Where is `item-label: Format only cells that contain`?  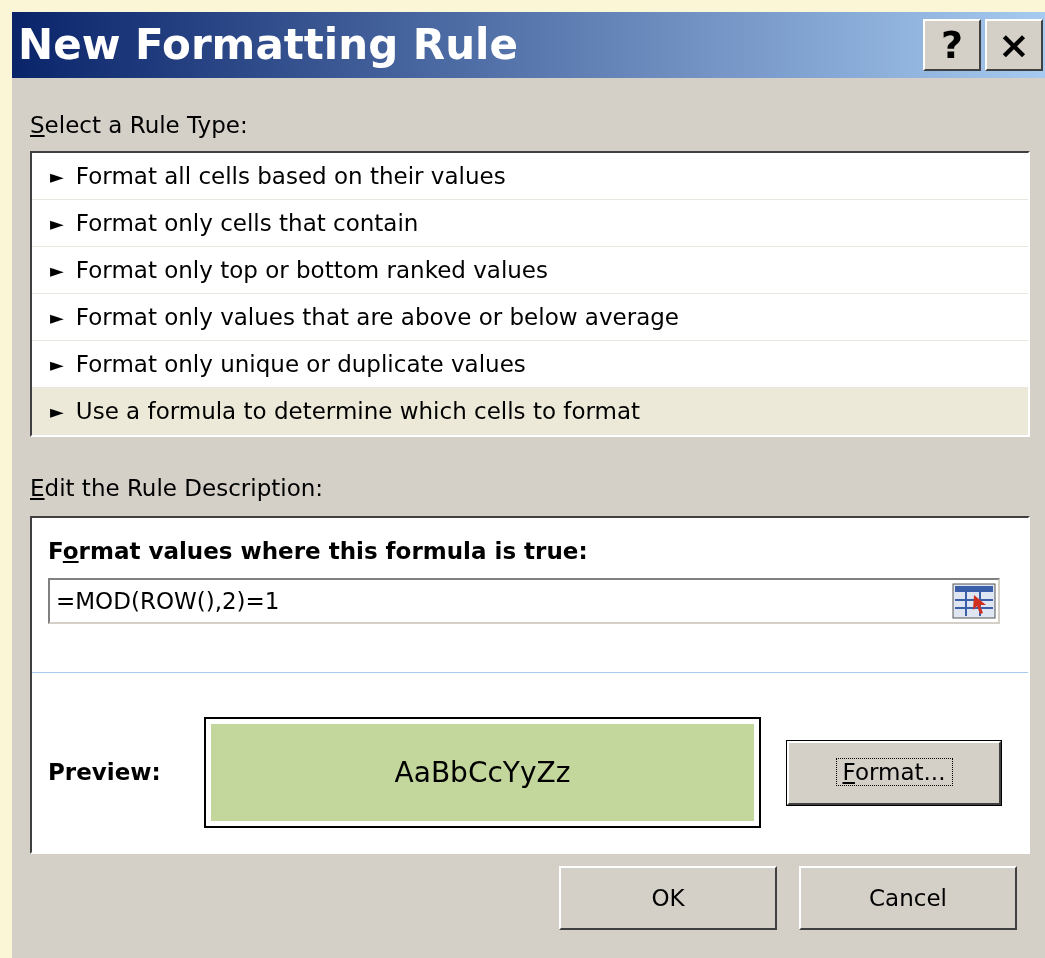 item-label: Format only cells that contain is located at coordinates (247, 223).